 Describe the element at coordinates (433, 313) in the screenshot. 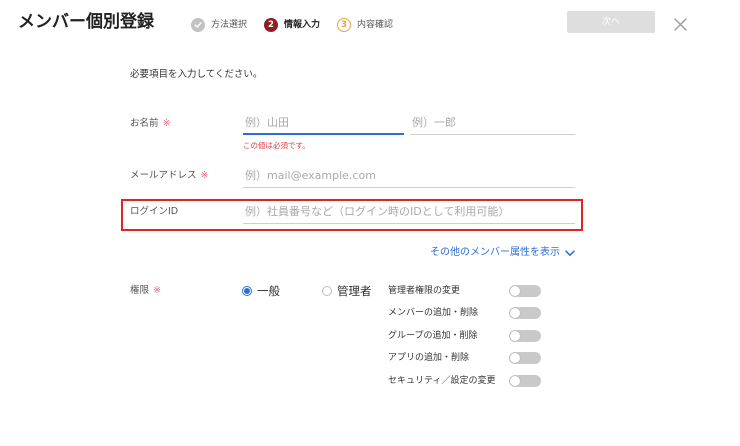

I see `toggle-label-member-manage: メンバーの追加・削除` at that location.